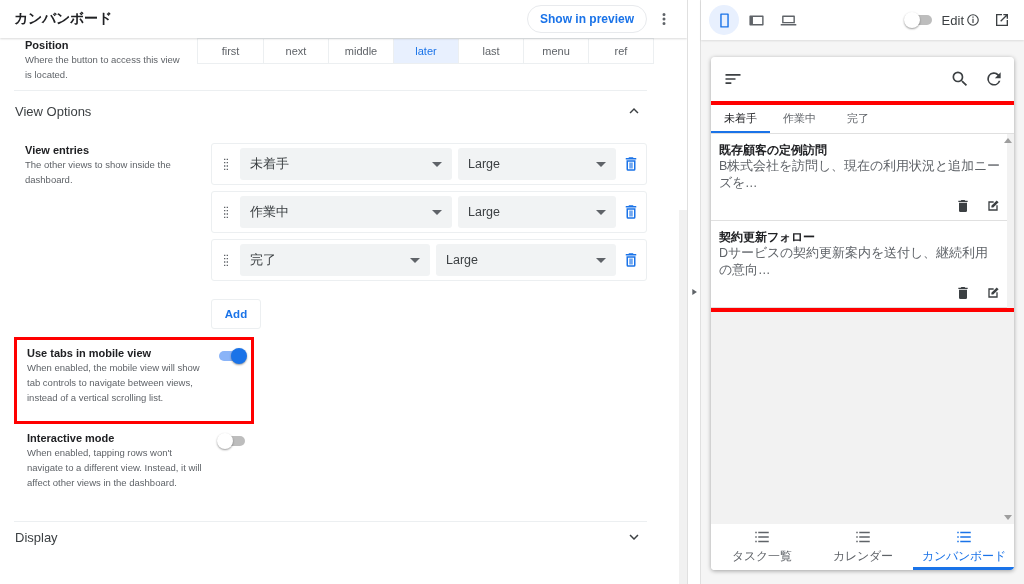 This screenshot has height=584, width=1024. I want to click on add-button: Add, so click(236, 314).